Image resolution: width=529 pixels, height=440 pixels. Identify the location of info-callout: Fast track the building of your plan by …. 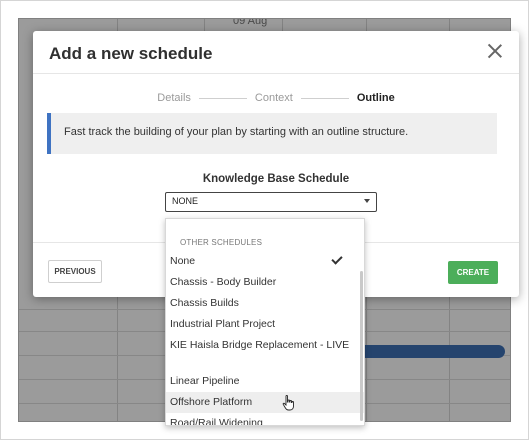
(272, 133).